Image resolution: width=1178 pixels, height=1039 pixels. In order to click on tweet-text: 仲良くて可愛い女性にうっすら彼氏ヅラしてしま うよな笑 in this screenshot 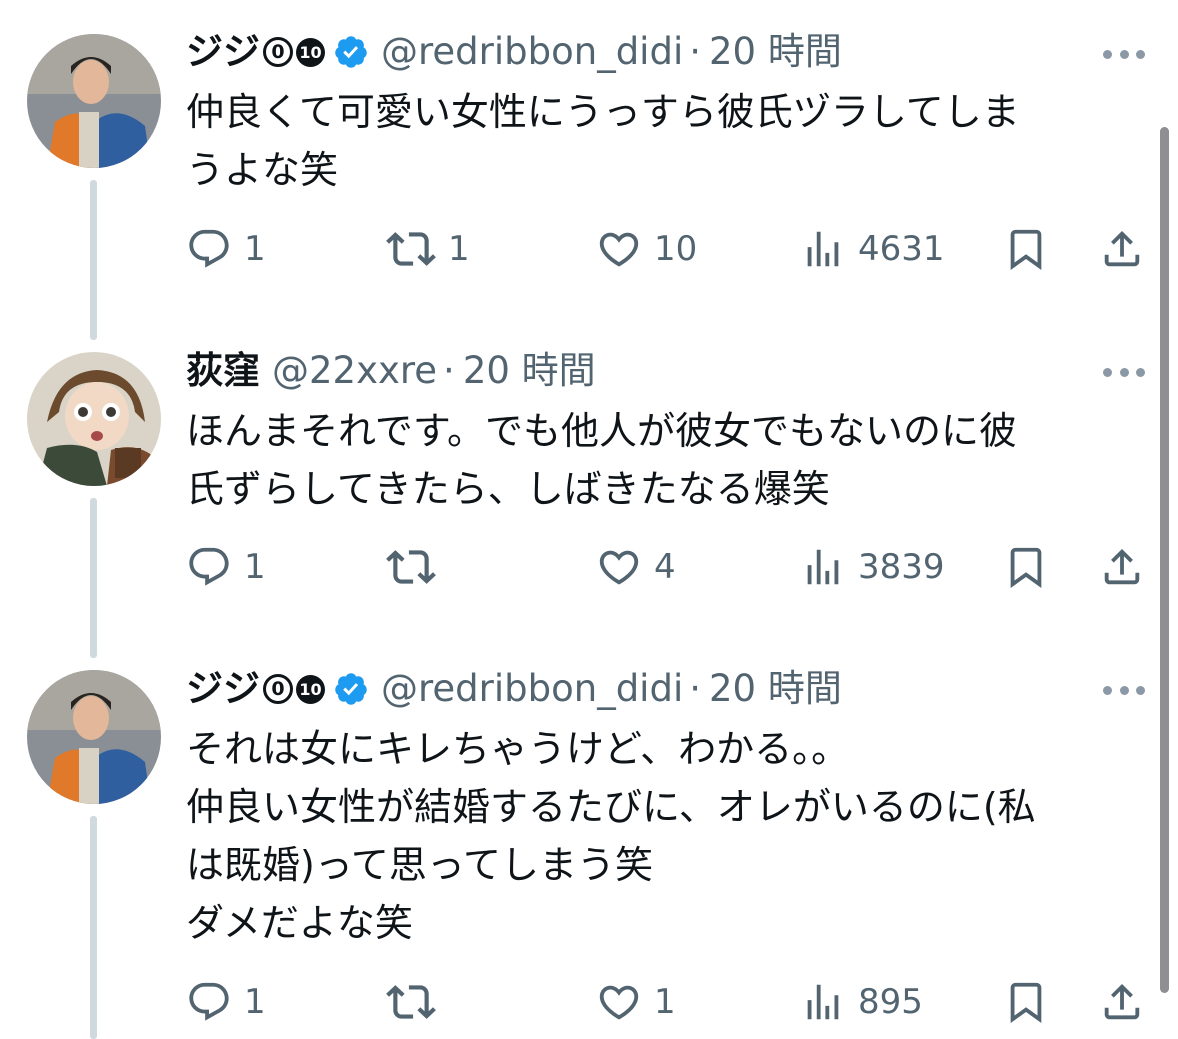, I will do `click(656, 141)`.